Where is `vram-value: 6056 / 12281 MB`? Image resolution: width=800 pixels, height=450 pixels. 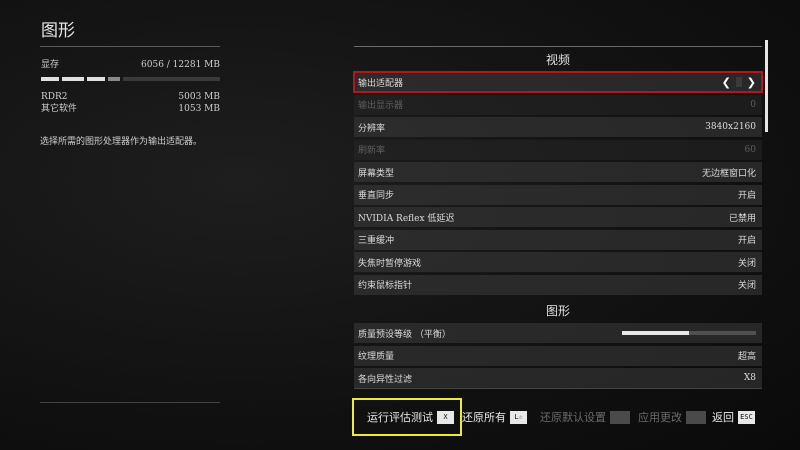
vram-value: 6056 / 12281 MB is located at coordinates (180, 65).